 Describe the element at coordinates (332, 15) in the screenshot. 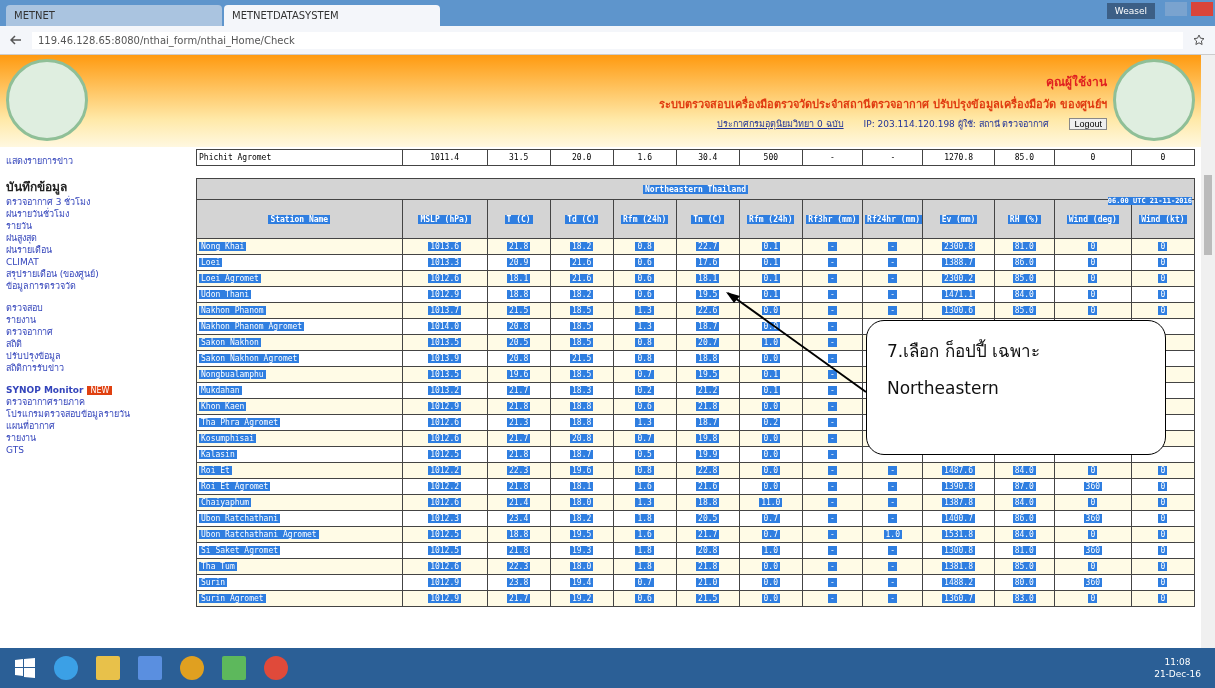

I see `browser-tab: METNETDATASYSTEM` at that location.